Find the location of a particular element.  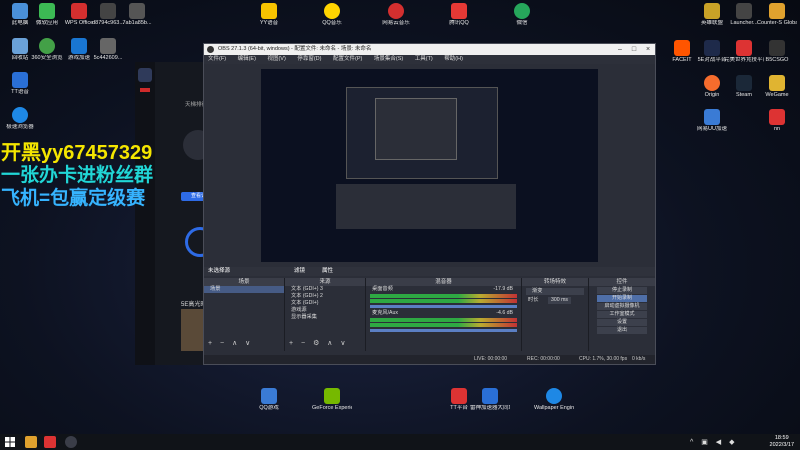

mixer-channel-mic: 麦克风/Aux -4.6 dB is located at coordinates (442, 313).